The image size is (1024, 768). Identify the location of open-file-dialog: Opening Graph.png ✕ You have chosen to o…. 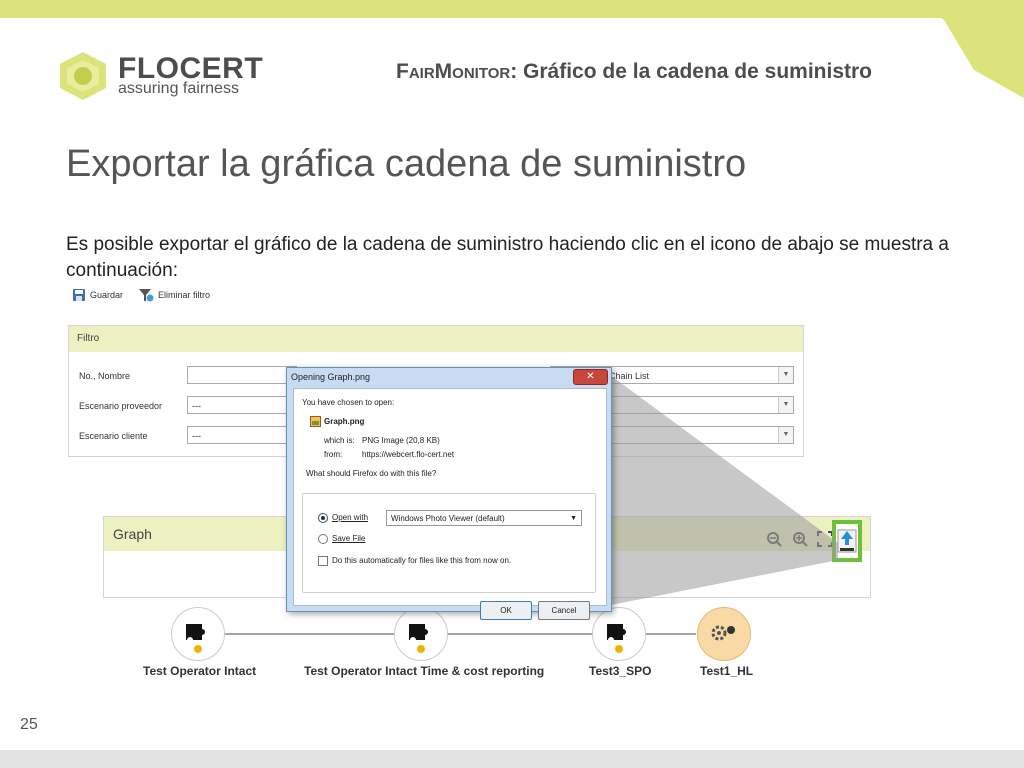
(449, 493).